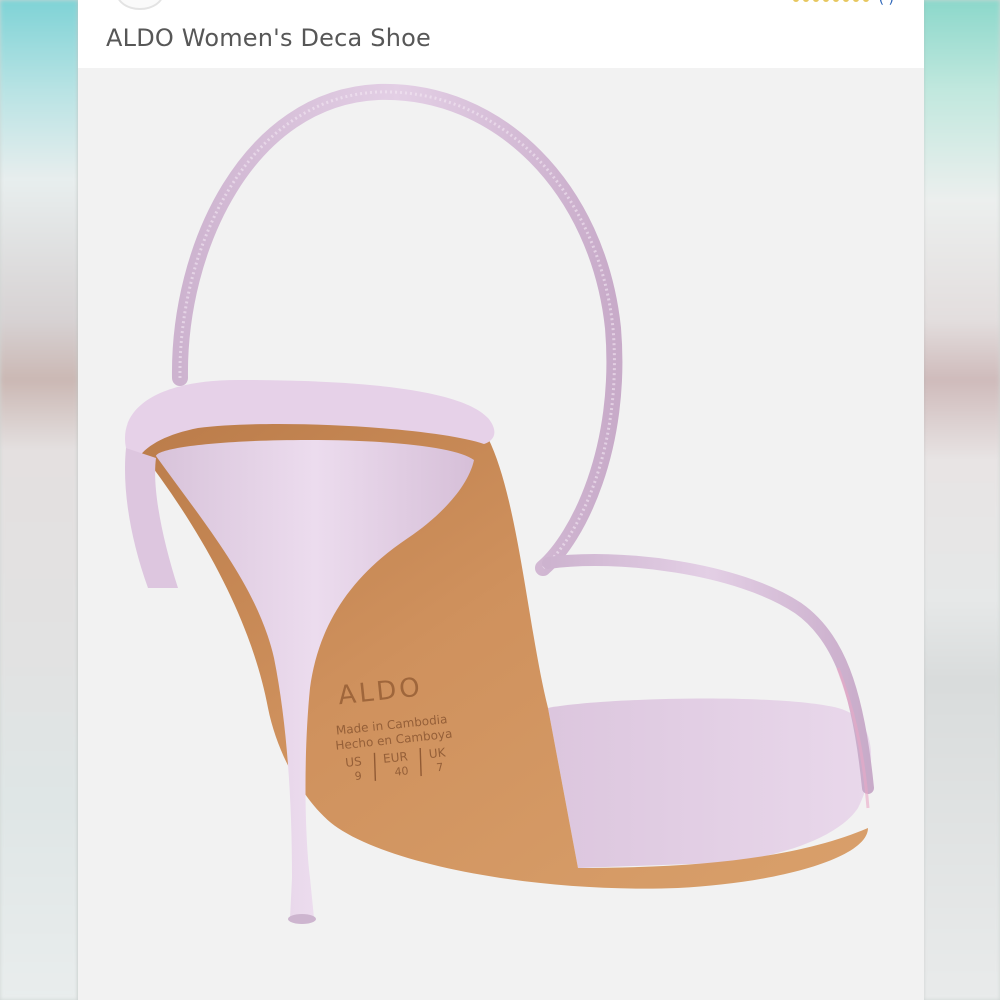 This screenshot has height=1000, width=1000. What do you see at coordinates (358, 776) in the screenshot?
I see `sole-size-us-value: 9` at bounding box center [358, 776].